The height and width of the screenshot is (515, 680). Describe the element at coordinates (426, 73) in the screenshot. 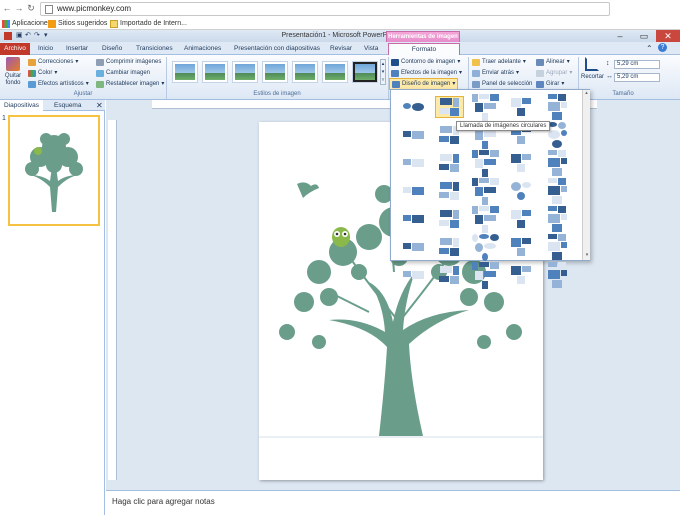

I see `picture-effects-button: Efectos de la imagen ▾` at that location.